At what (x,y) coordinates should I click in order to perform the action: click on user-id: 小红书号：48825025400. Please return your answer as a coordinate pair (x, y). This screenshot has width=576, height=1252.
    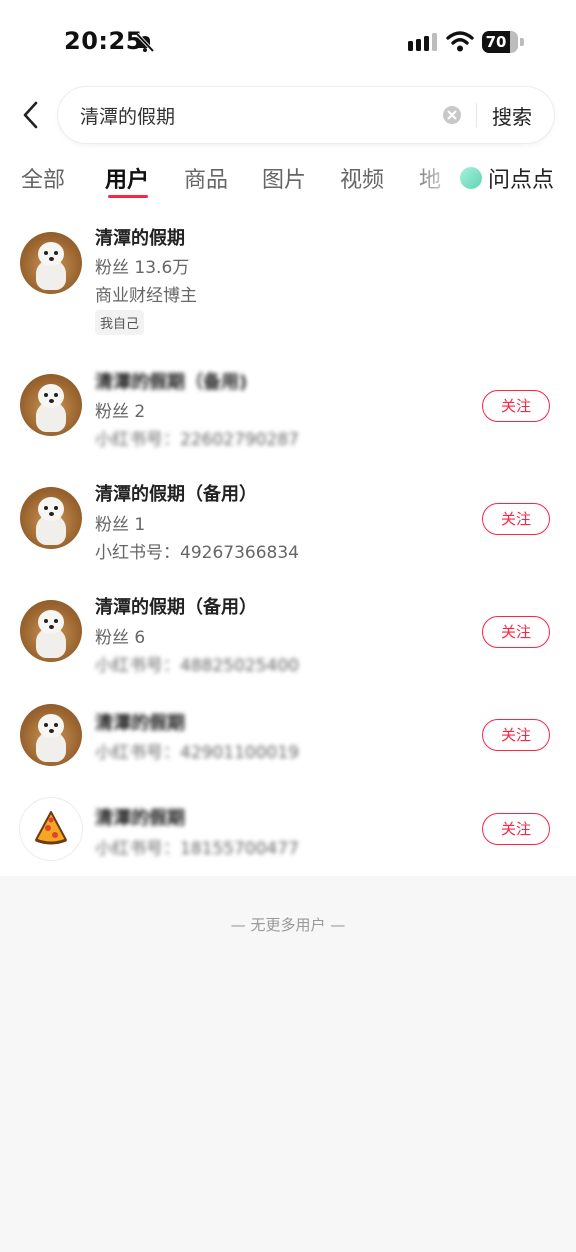
    Looking at the image, I should click on (197, 666).